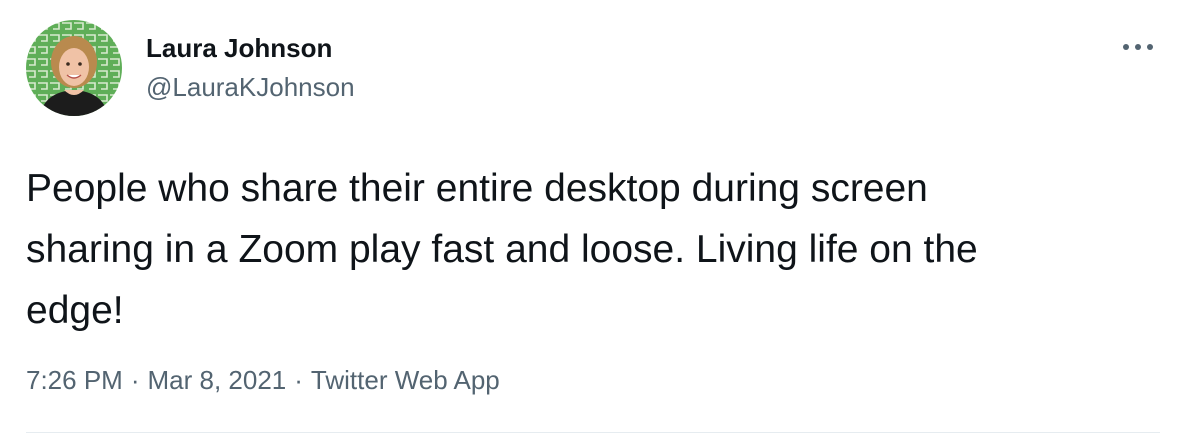  I want to click on ellipsis-icon, so click(1138, 47).